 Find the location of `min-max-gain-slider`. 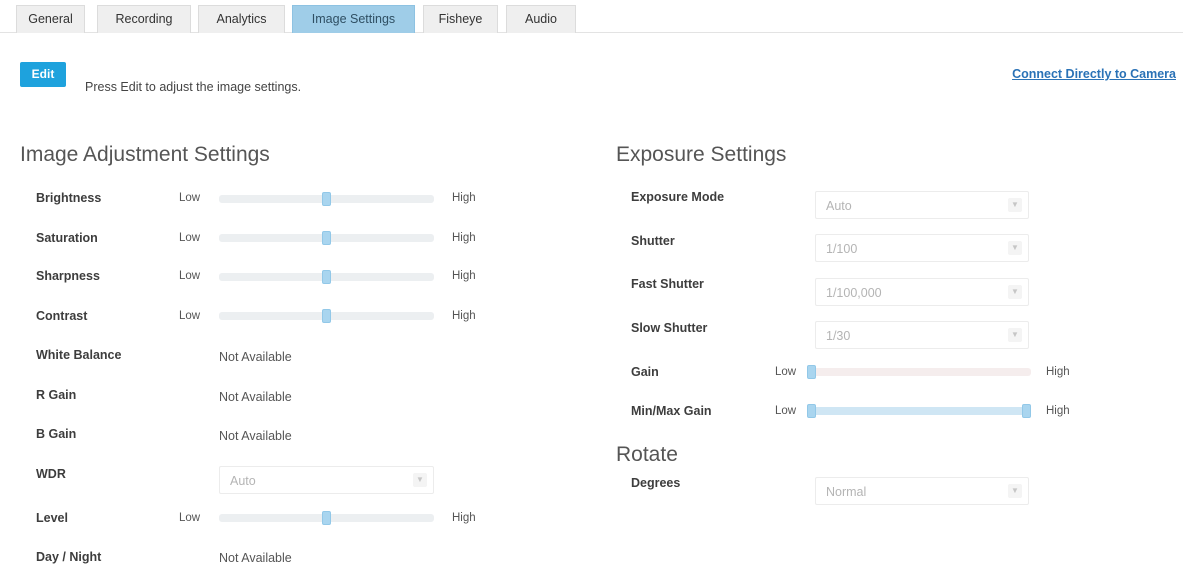

min-max-gain-slider is located at coordinates (919, 411).